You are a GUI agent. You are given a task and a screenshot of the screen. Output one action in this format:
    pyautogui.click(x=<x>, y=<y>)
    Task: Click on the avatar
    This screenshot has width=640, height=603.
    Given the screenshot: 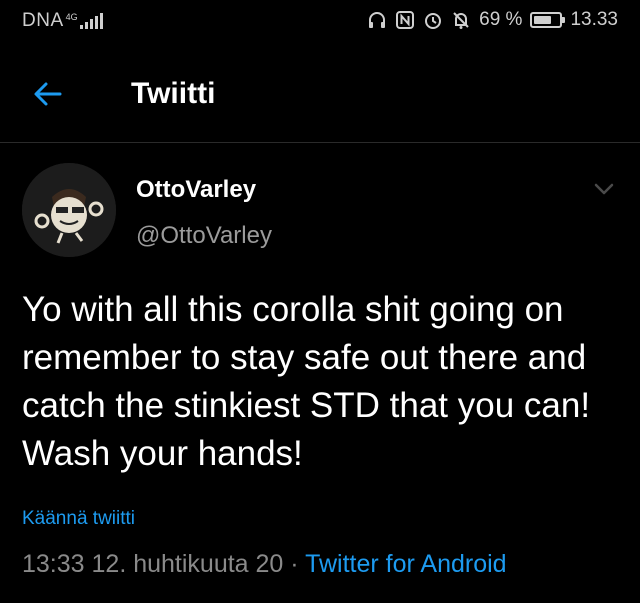 What is the action you would take?
    pyautogui.click(x=69, y=210)
    